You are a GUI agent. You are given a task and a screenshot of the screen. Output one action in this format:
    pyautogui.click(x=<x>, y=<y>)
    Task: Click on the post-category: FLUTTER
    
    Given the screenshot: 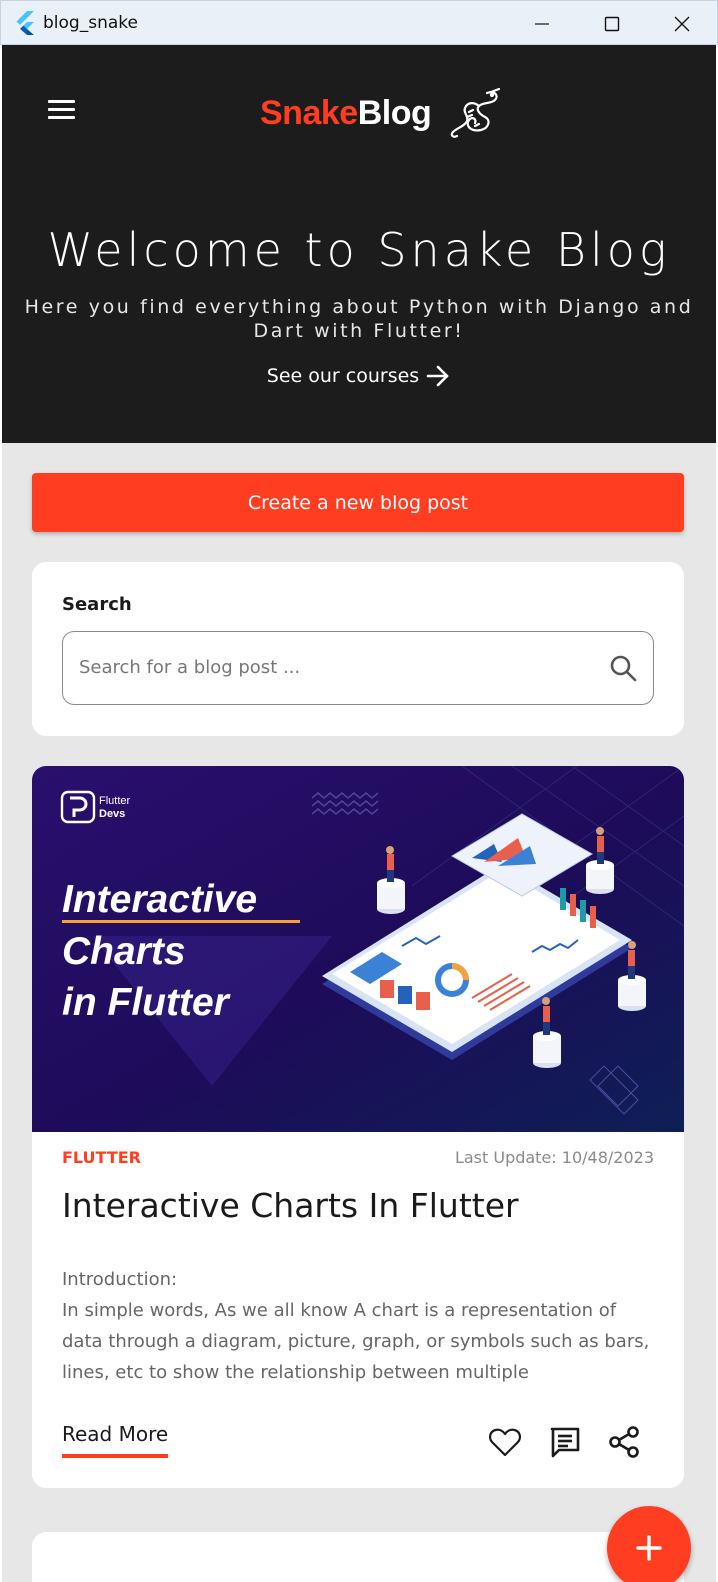 What is the action you would take?
    pyautogui.click(x=101, y=1157)
    